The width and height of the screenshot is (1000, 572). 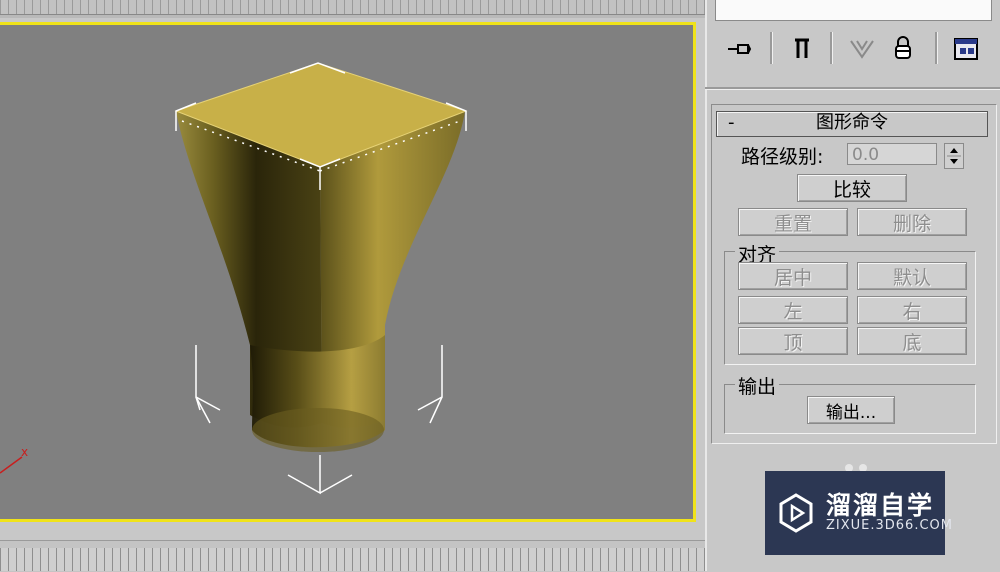 I want to click on path-level-input: 0.0, so click(x=892, y=154).